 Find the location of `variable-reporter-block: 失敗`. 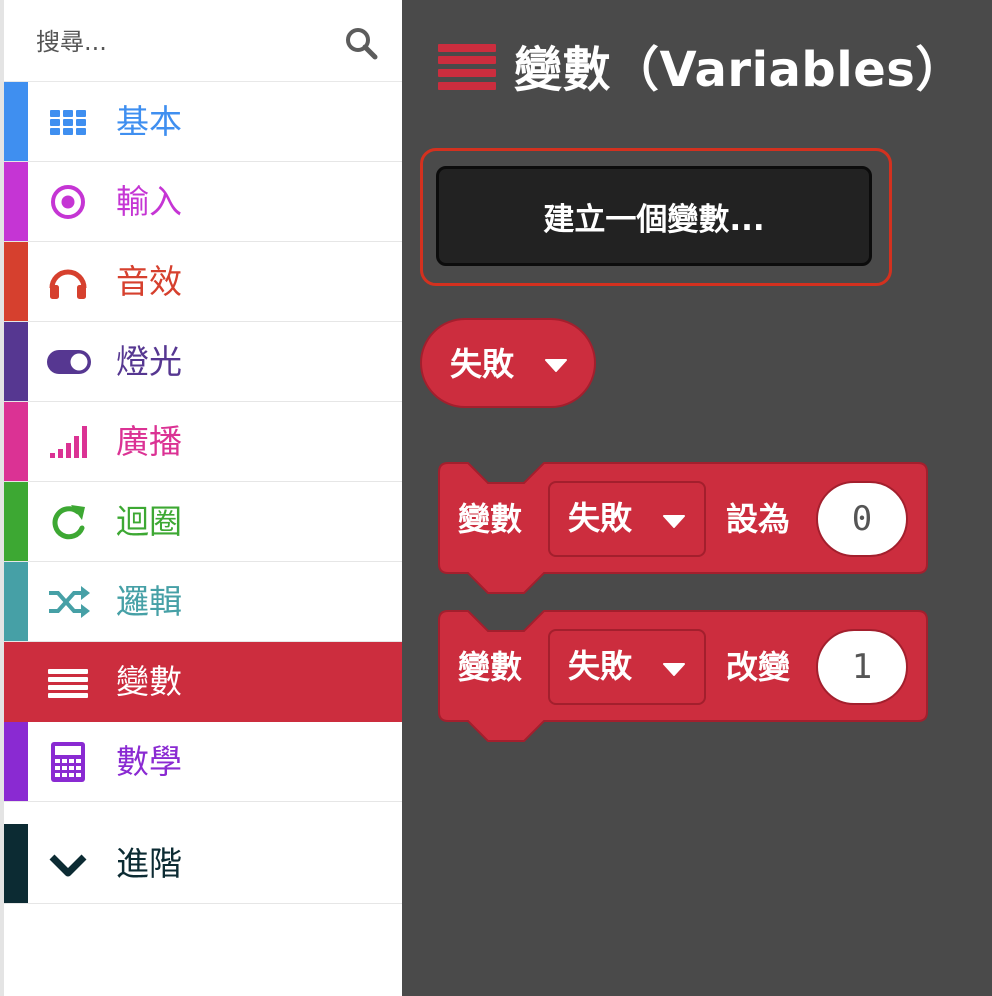

variable-reporter-block: 失敗 is located at coordinates (508, 363).